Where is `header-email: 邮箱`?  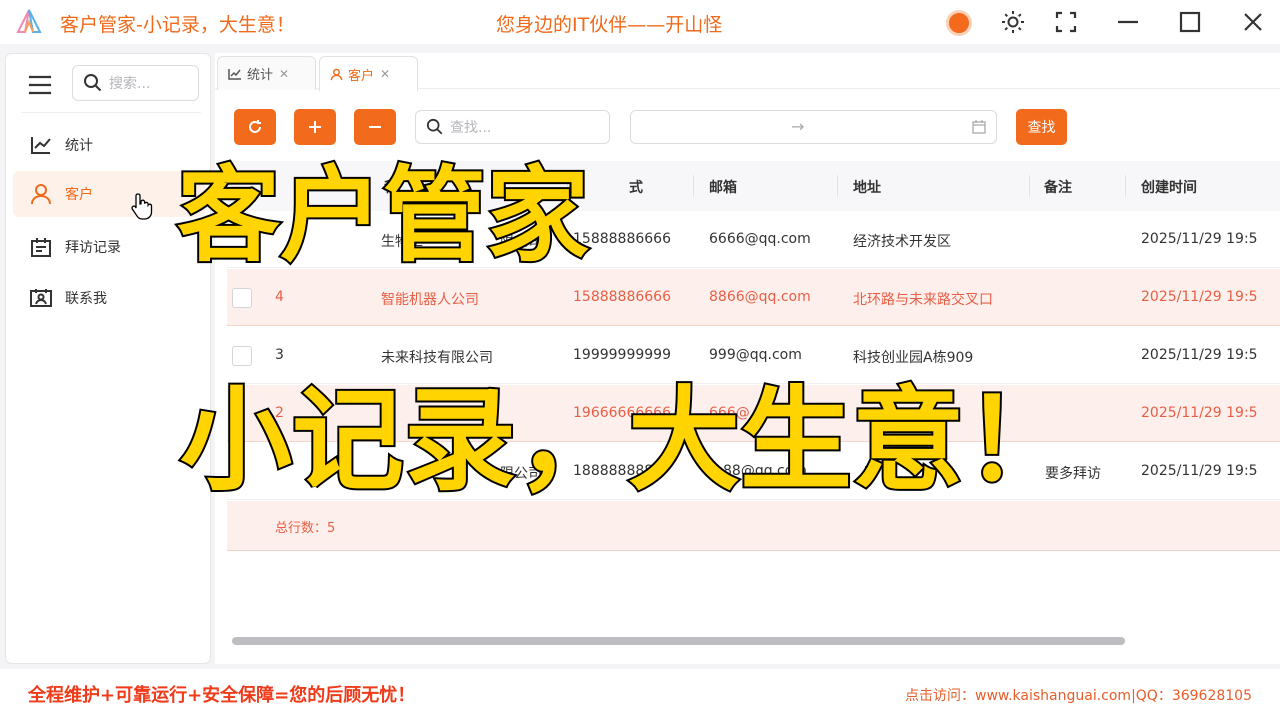 header-email: 邮箱 is located at coordinates (723, 188).